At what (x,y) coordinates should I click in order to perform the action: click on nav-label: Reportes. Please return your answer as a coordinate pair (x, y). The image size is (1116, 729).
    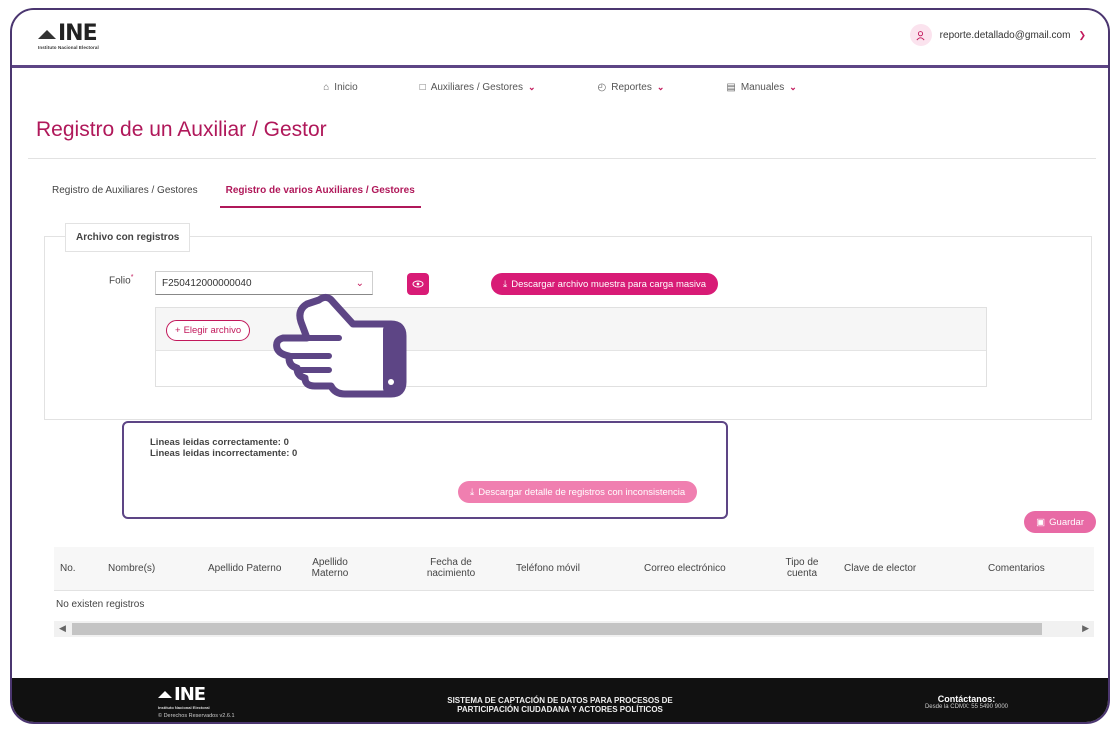
    Looking at the image, I should click on (631, 87).